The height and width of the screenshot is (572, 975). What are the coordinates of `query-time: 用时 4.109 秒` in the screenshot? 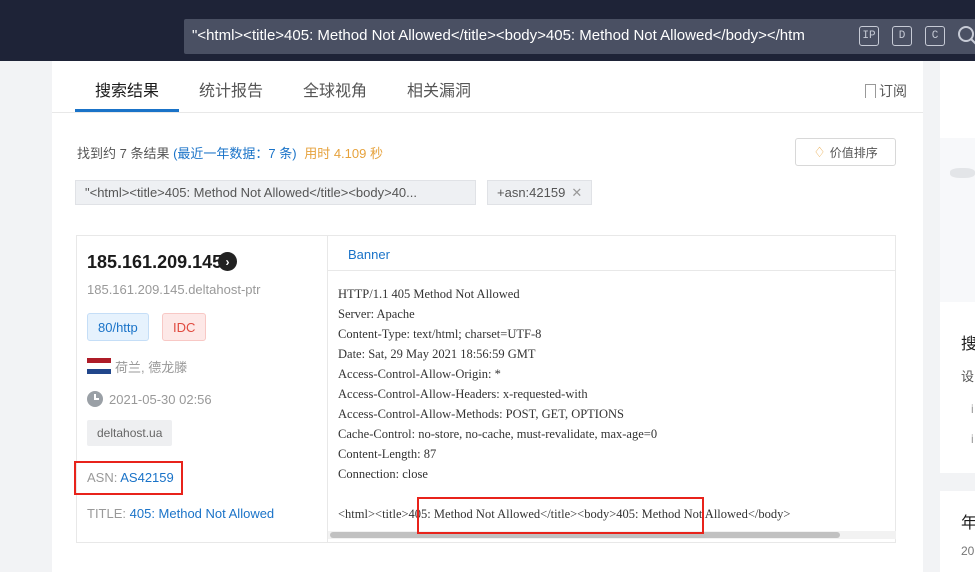 It's located at (343, 153).